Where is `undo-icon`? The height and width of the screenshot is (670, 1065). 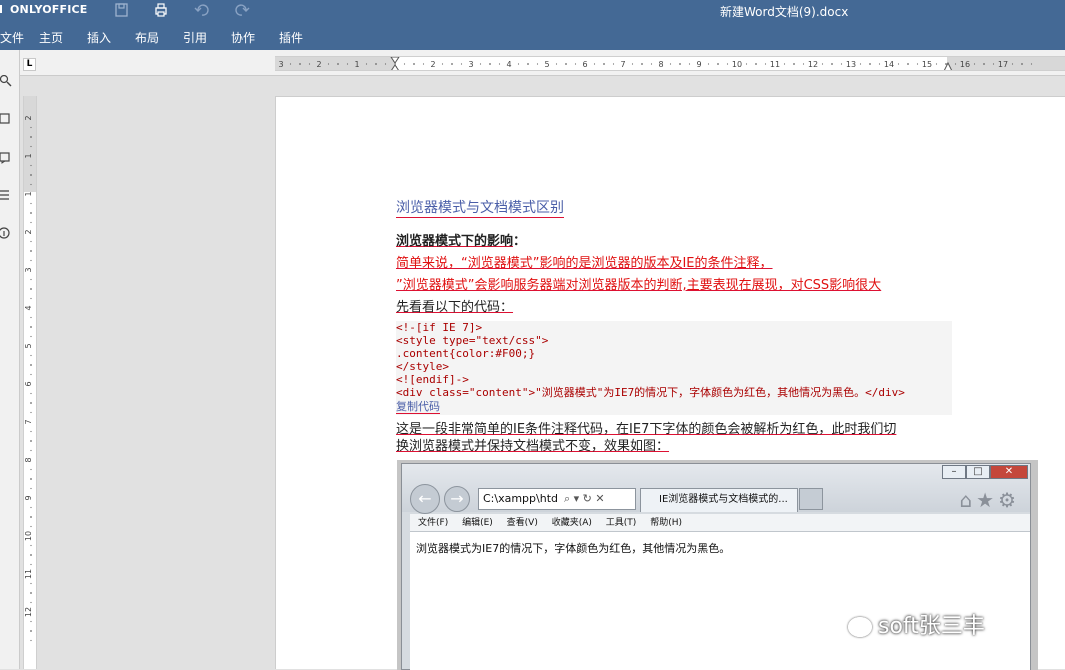 undo-icon is located at coordinates (202, 10).